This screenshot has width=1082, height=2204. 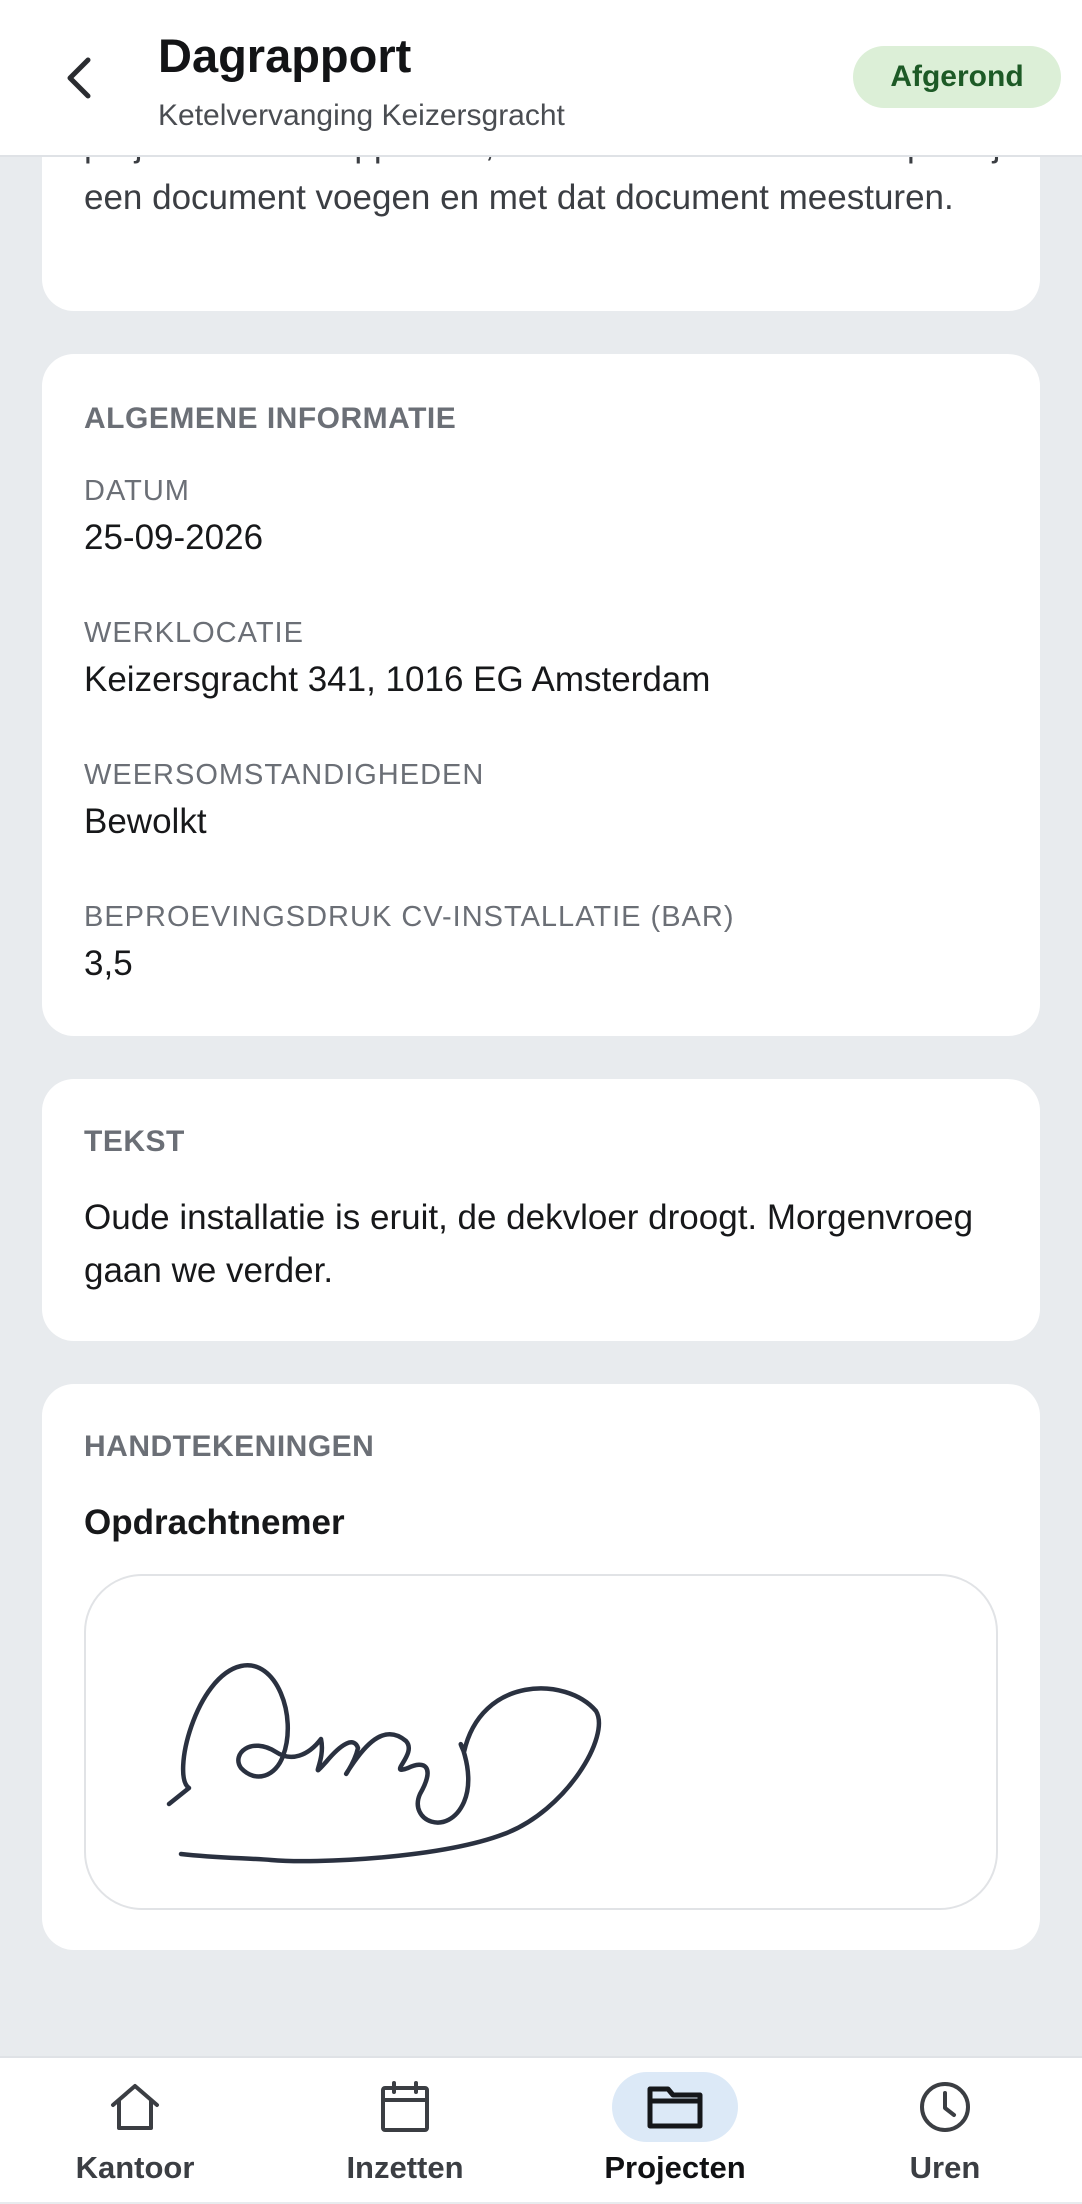 I want to click on nav-label-projecten: Projecten, so click(x=675, y=2167).